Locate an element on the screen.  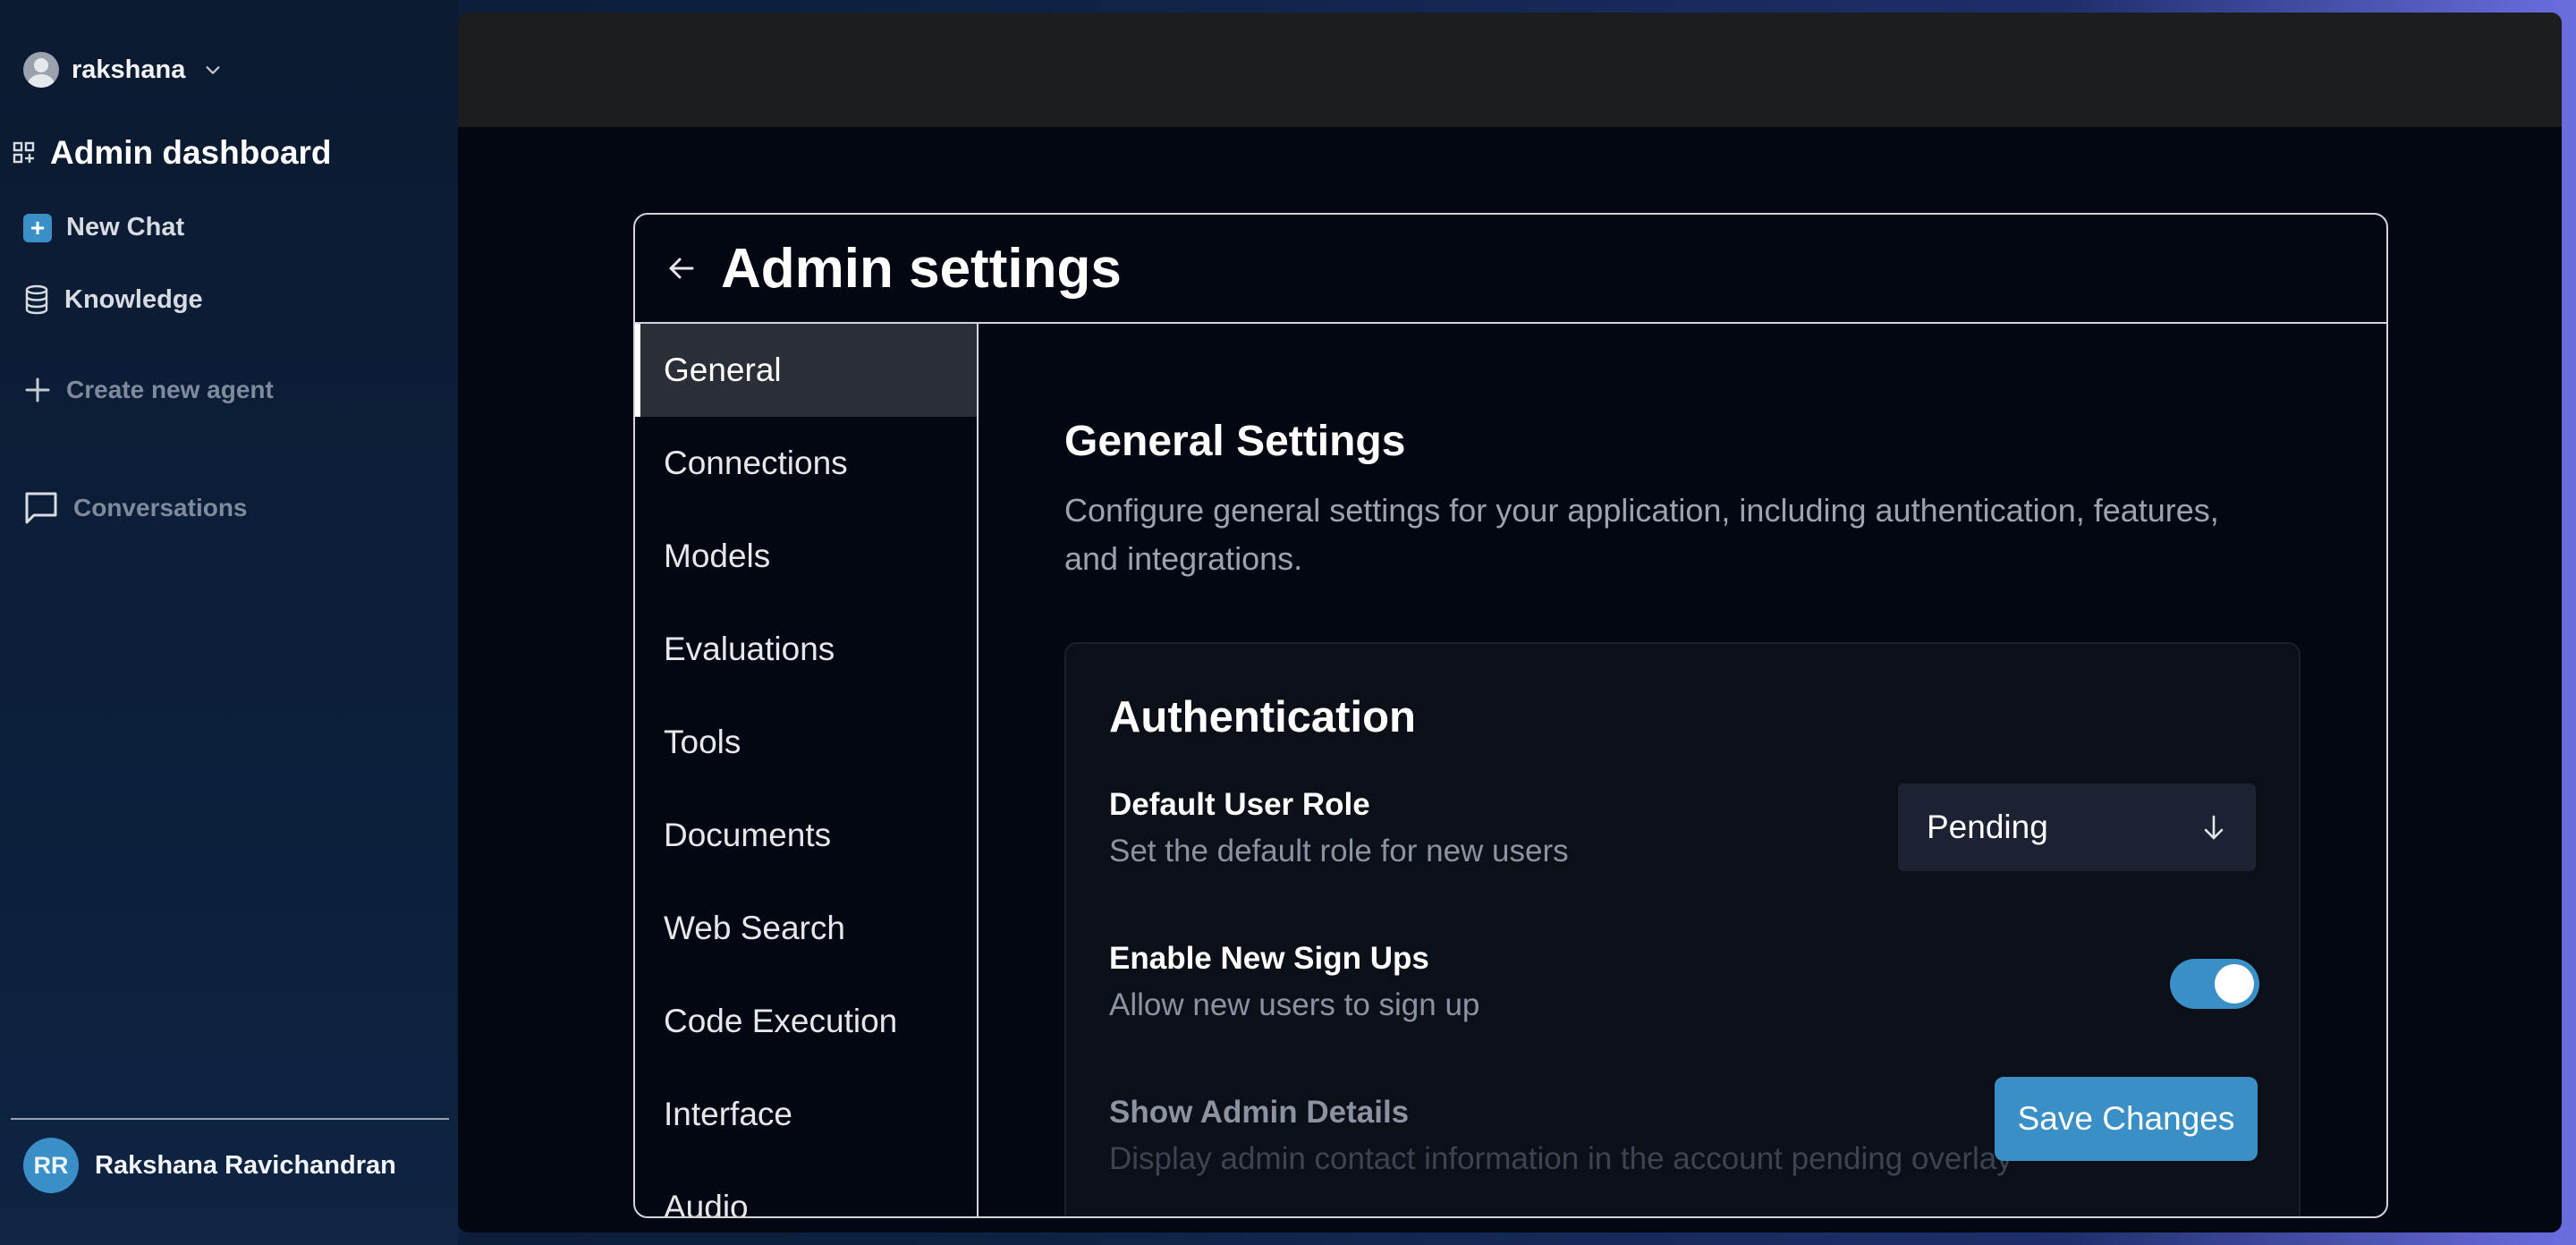
grid-icon is located at coordinates (24, 152).